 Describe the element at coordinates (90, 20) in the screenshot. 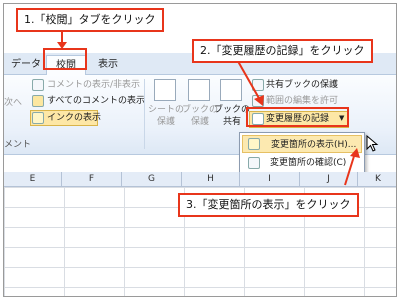

I see `callout-step-1: 1.「校閲」タブをクリック` at that location.